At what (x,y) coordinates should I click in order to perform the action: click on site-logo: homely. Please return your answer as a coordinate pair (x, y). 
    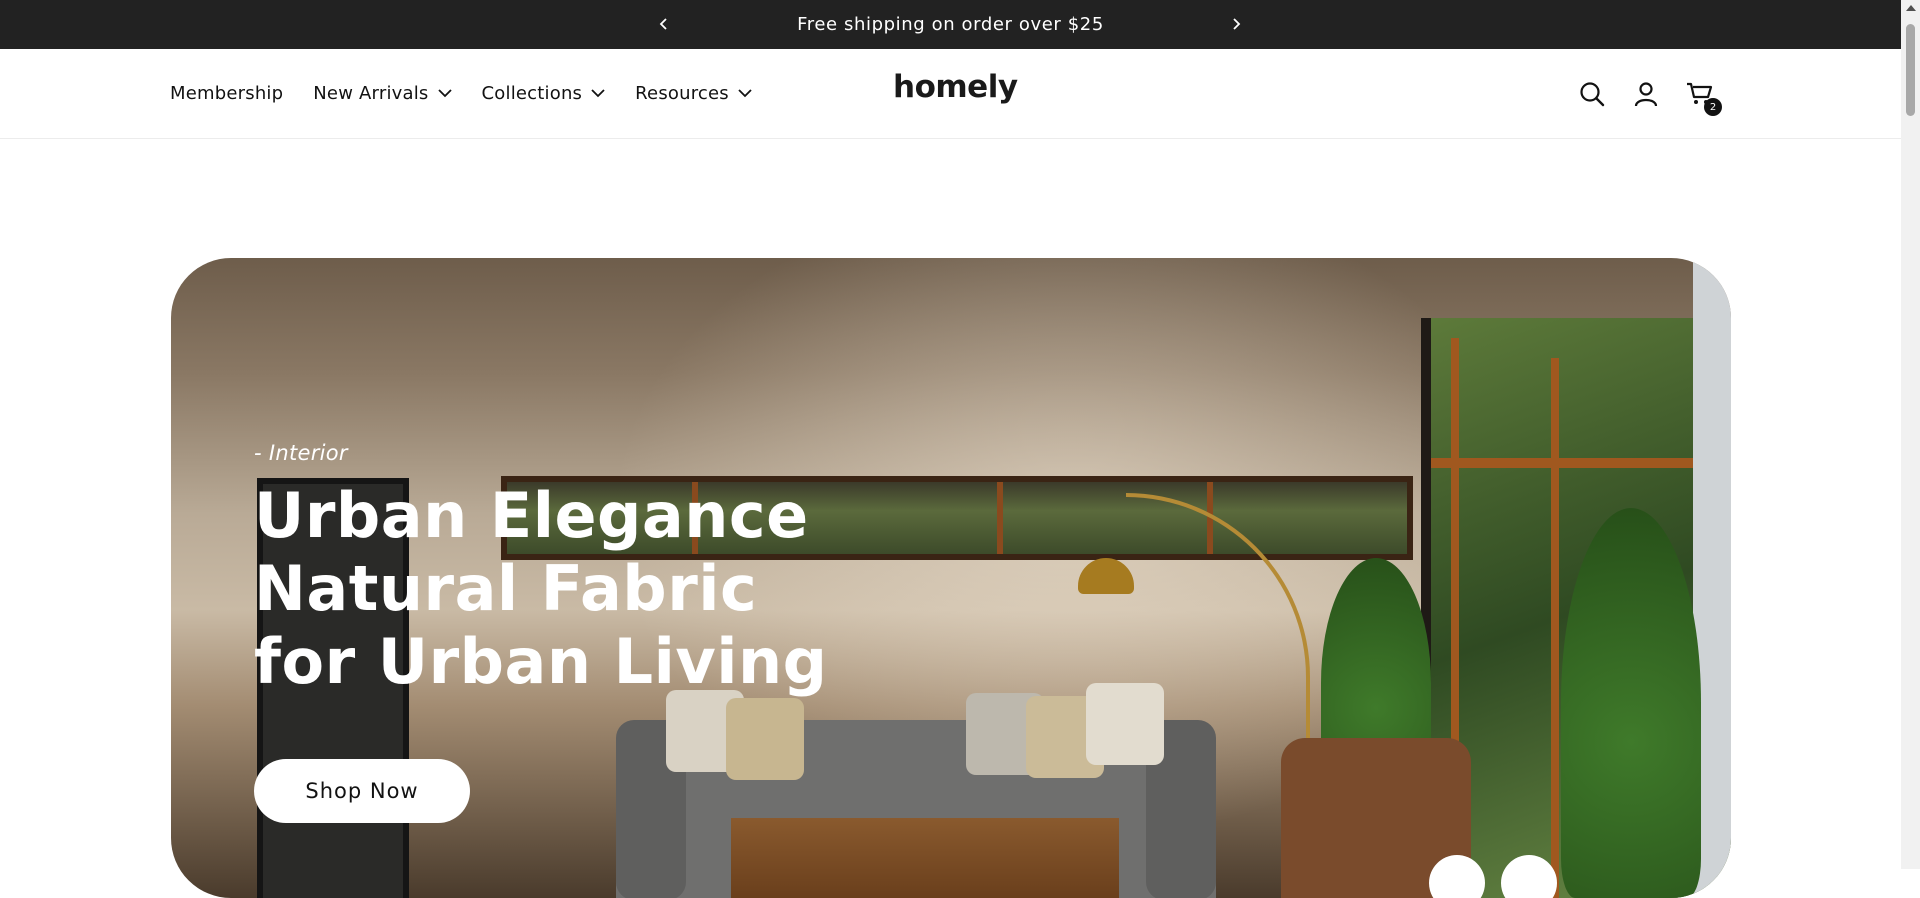
    Looking at the image, I should click on (955, 87).